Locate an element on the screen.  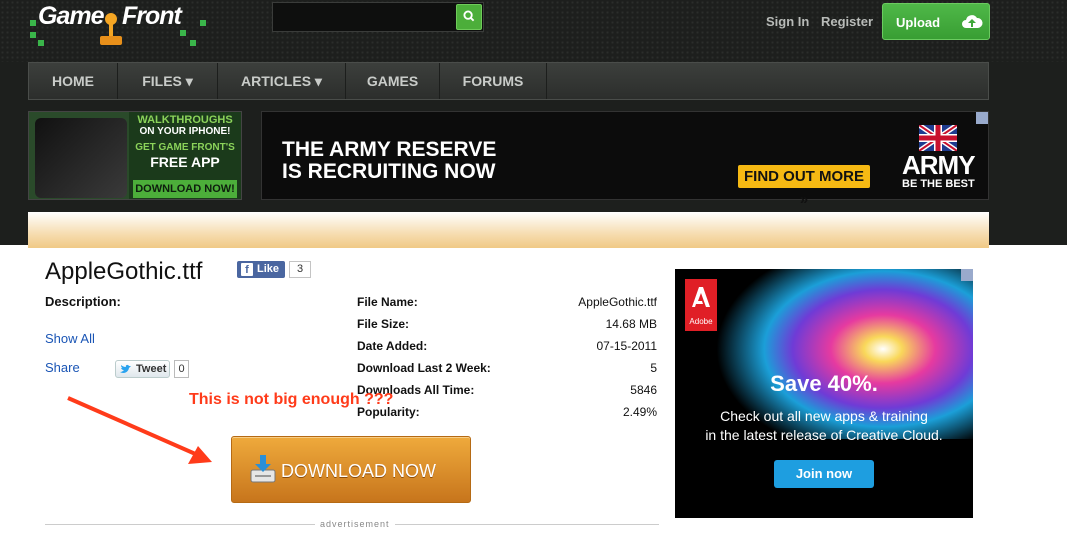
info-row-download-2week: Download Last 2 Week: 5 is located at coordinates (507, 371).